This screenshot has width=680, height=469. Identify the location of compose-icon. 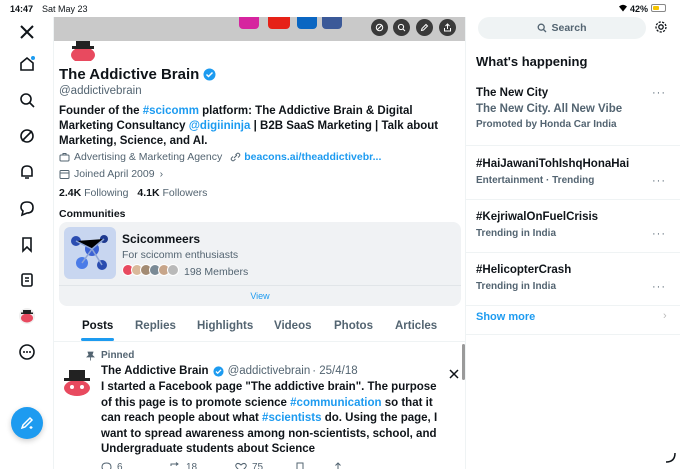
(27, 423).